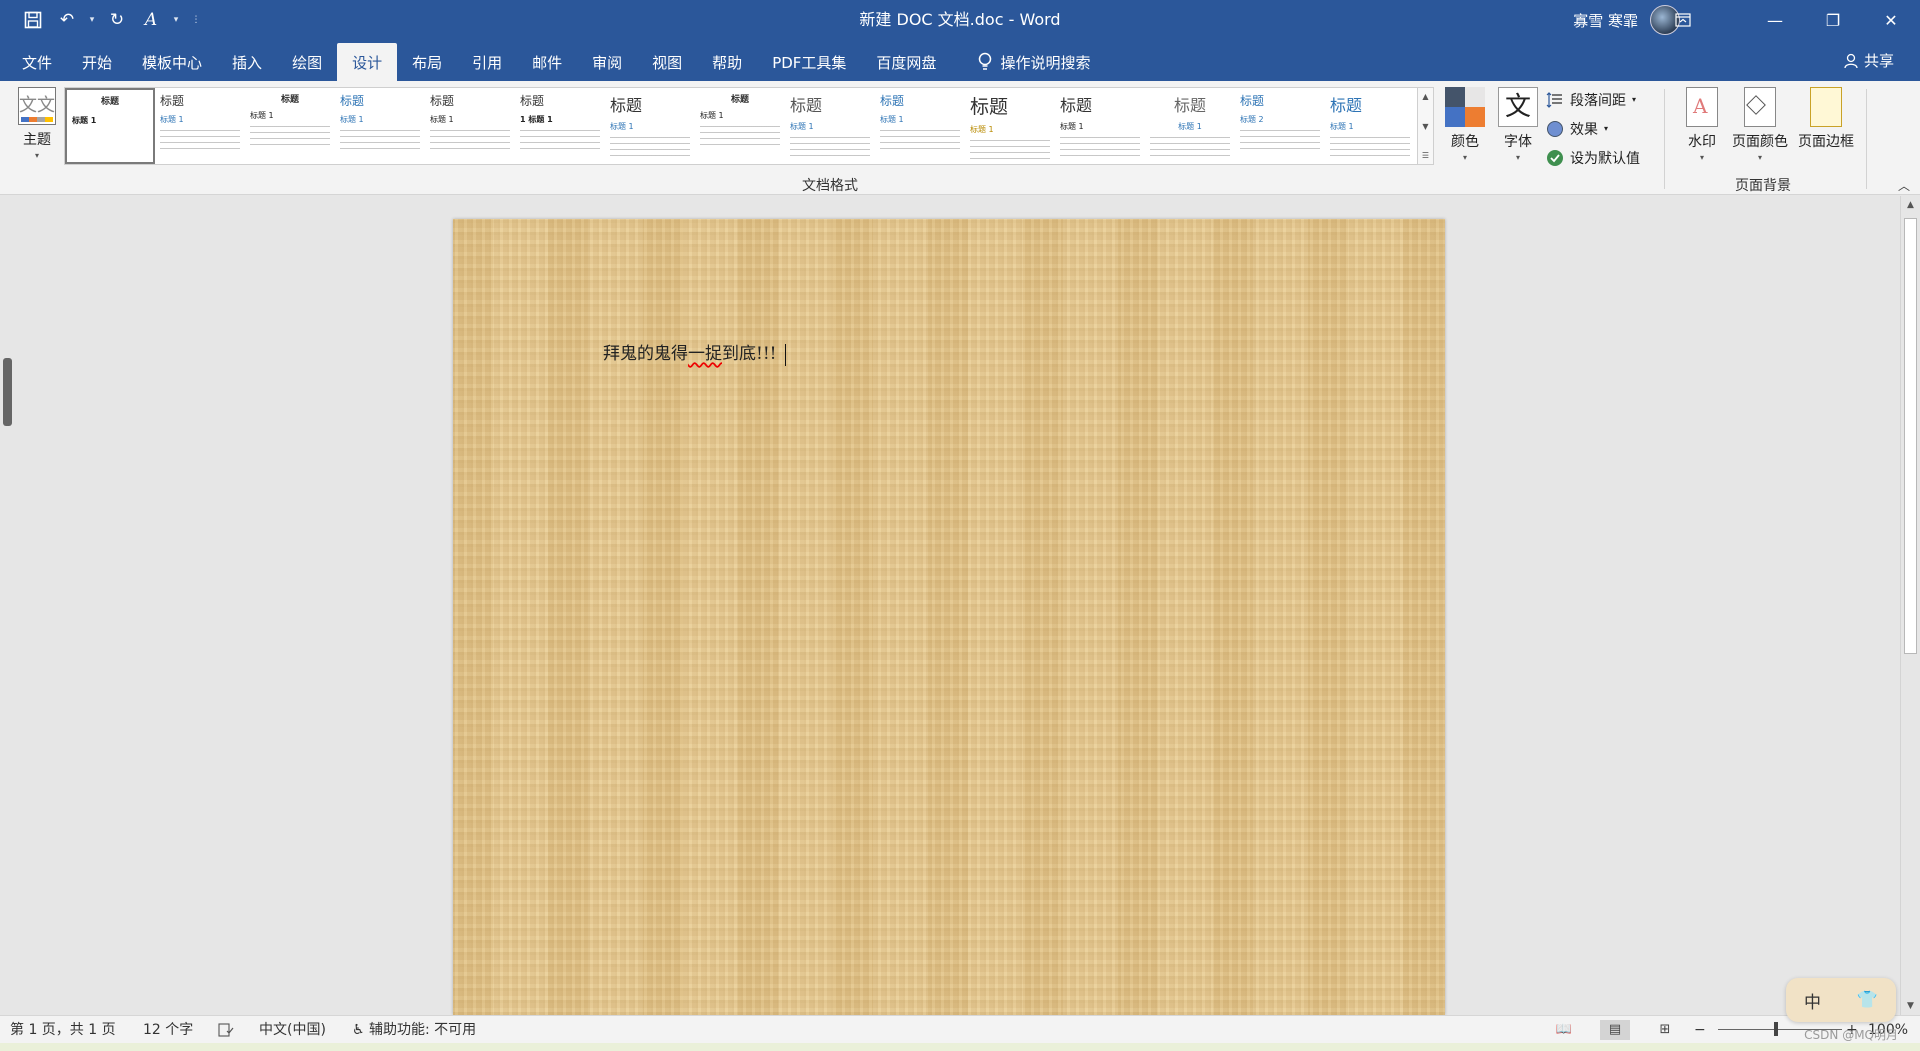  What do you see at coordinates (1869, 60) in the screenshot?
I see `share-button: 共享` at bounding box center [1869, 60].